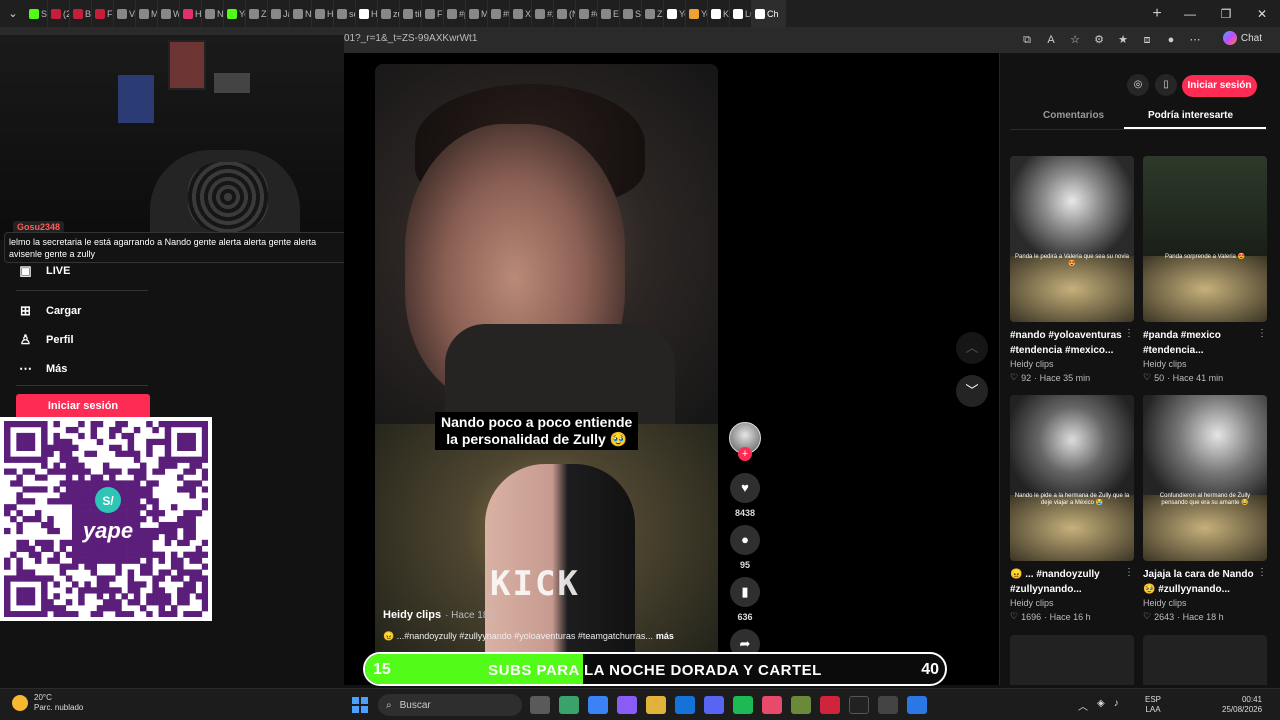 Image resolution: width=1280 pixels, height=720 pixels. I want to click on active-app-icon, so click(772, 705).